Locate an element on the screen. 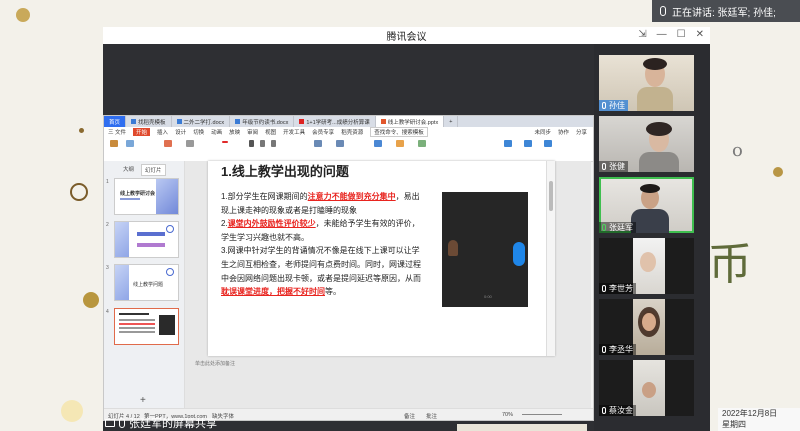 This screenshot has height=431, width=800. zoom-level: 70% is located at coordinates (507, 415).